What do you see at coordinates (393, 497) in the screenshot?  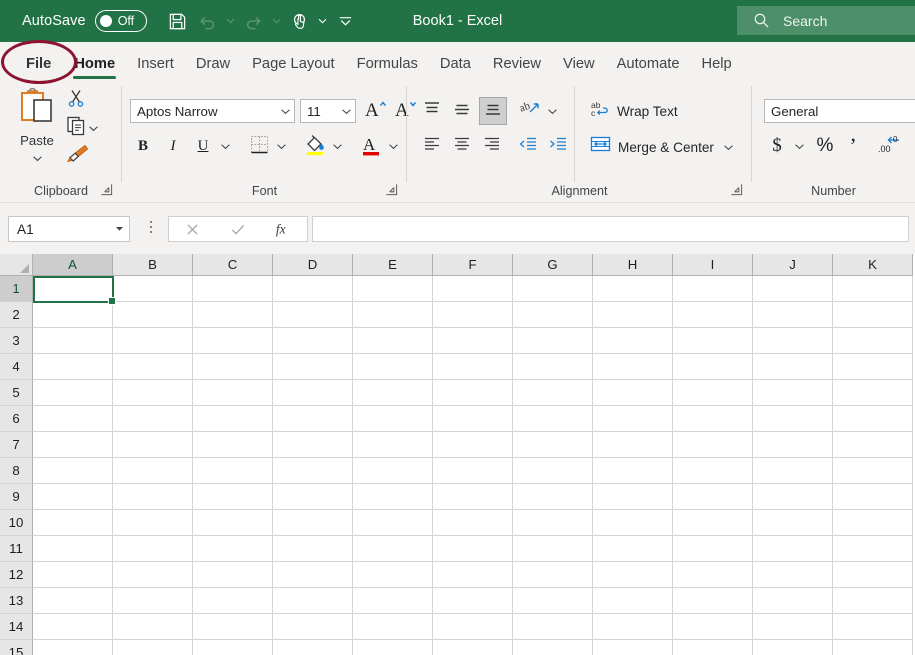 I see `cell-E9` at bounding box center [393, 497].